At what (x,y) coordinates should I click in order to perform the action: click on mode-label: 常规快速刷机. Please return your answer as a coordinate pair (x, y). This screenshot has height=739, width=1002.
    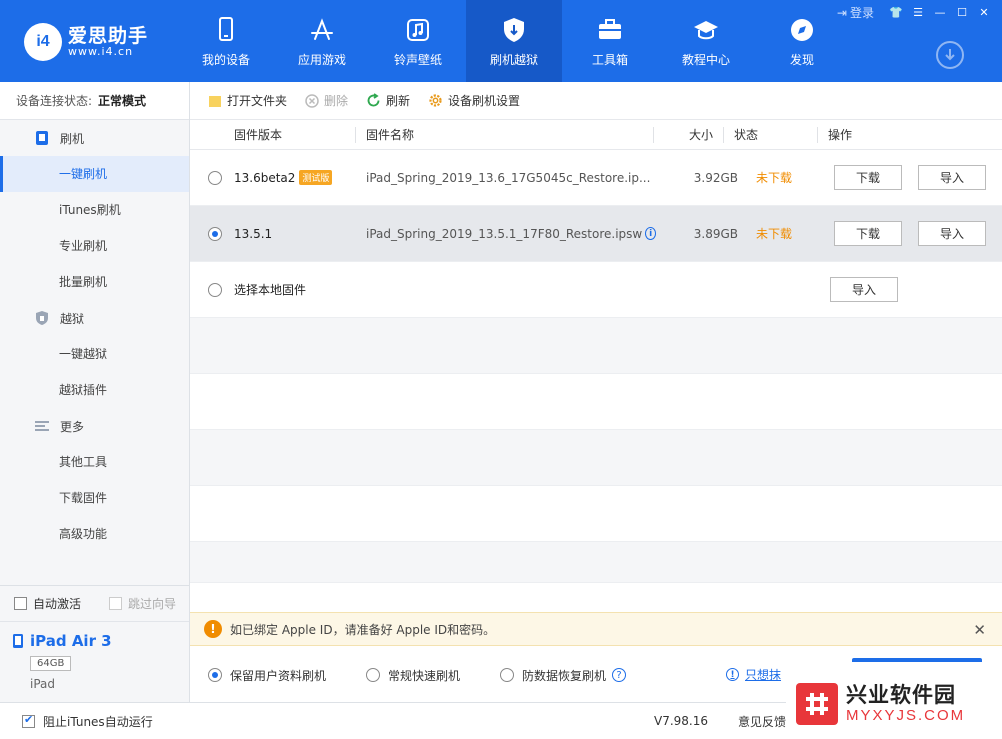
    Looking at the image, I should click on (424, 675).